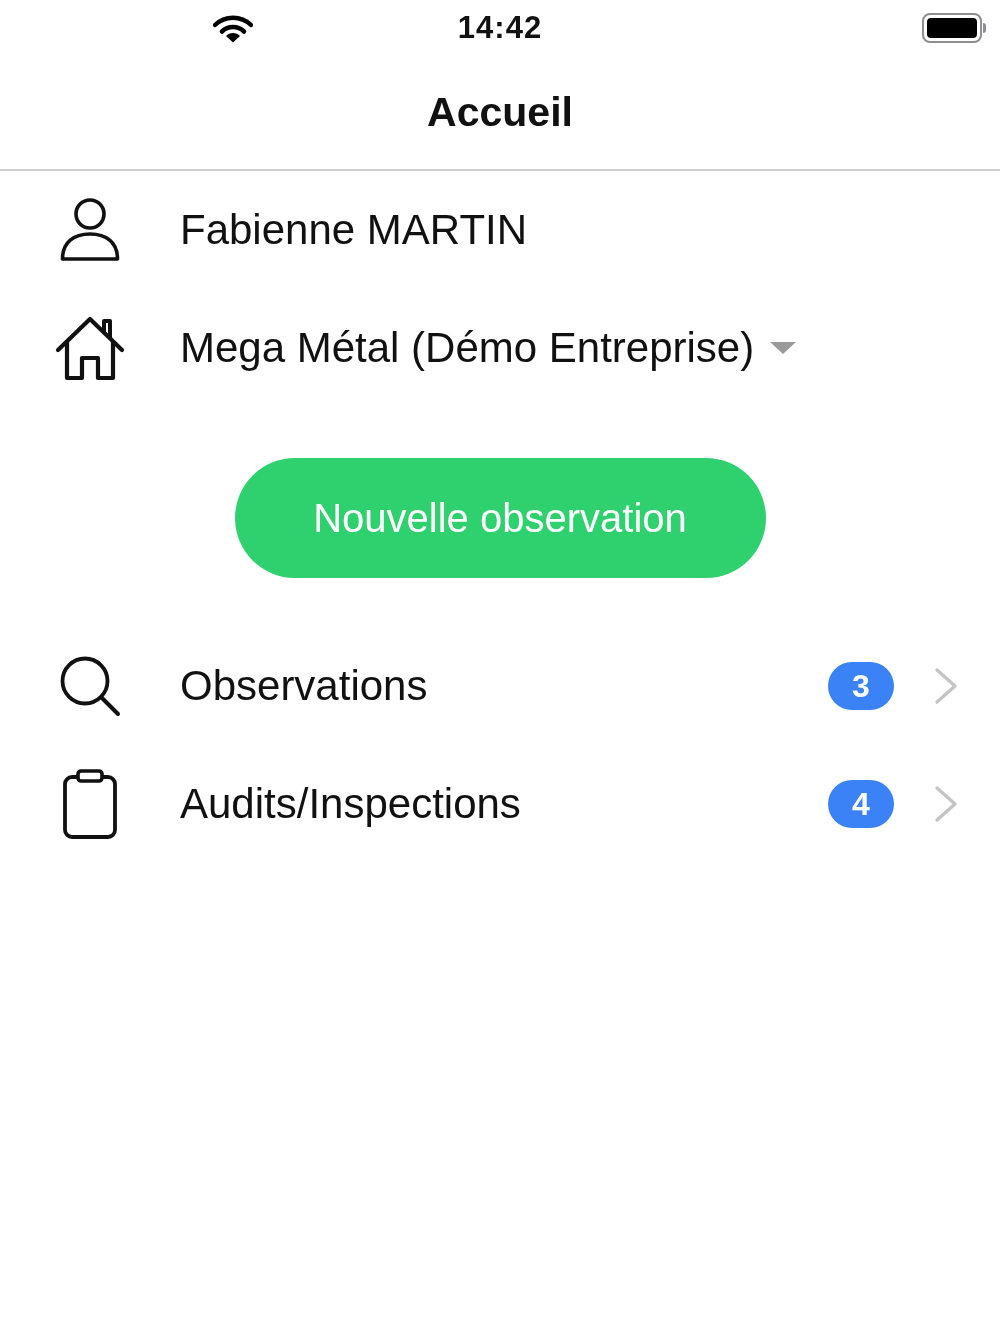  Describe the element at coordinates (350, 804) in the screenshot. I see `menu-item-label: Audits/Inspections` at that location.